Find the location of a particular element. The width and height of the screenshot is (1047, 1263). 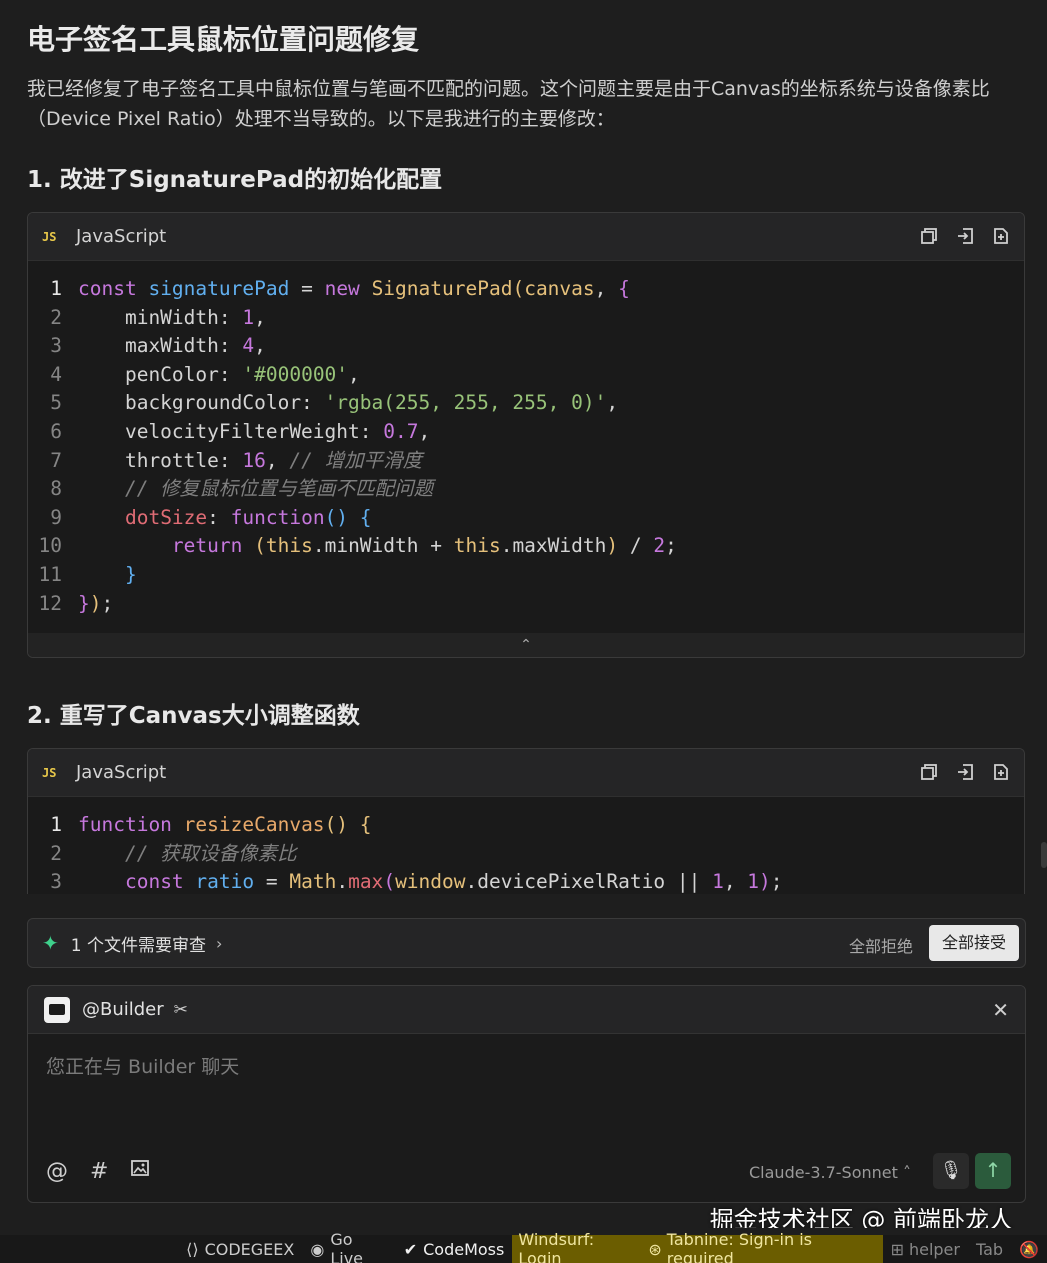

check-icon: ✔ is located at coordinates (410, 1249).